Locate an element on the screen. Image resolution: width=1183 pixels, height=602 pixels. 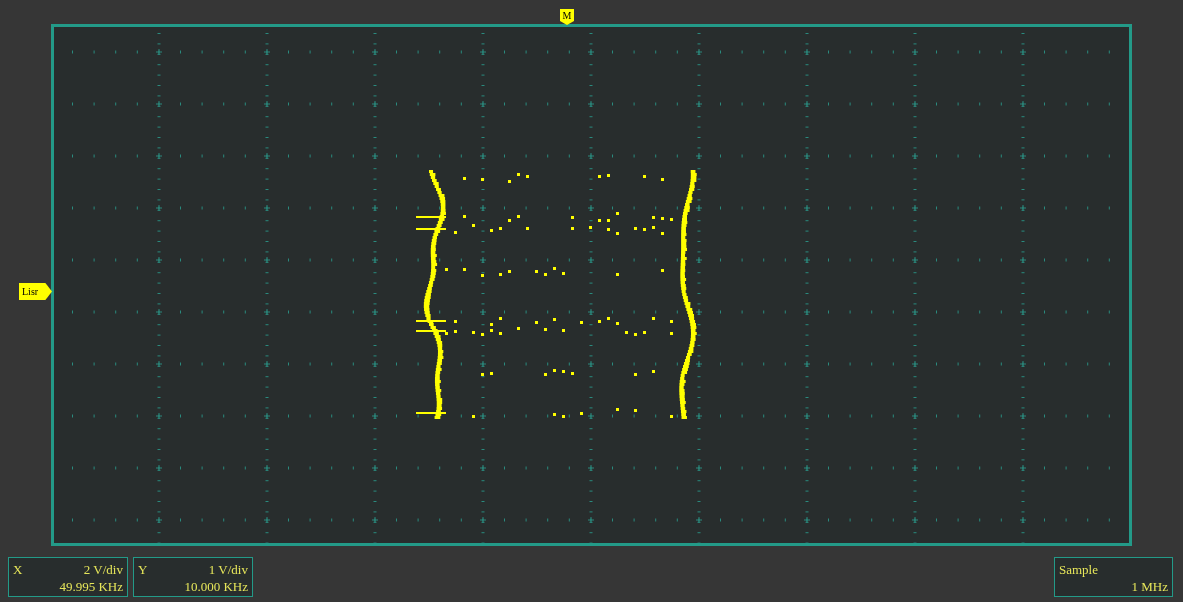
acquisition-mode: Sample is located at coordinates (1078, 569).